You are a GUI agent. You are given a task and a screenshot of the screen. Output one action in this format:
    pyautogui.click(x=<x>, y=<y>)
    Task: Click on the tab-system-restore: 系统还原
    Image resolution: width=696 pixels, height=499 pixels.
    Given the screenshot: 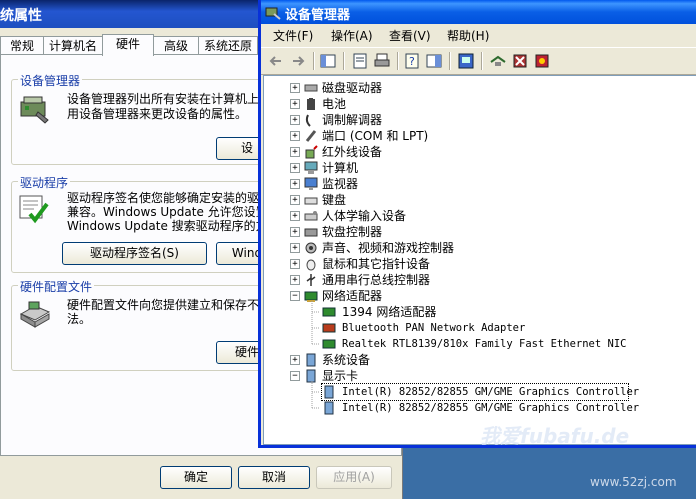 What is the action you would take?
    pyautogui.click(x=228, y=45)
    